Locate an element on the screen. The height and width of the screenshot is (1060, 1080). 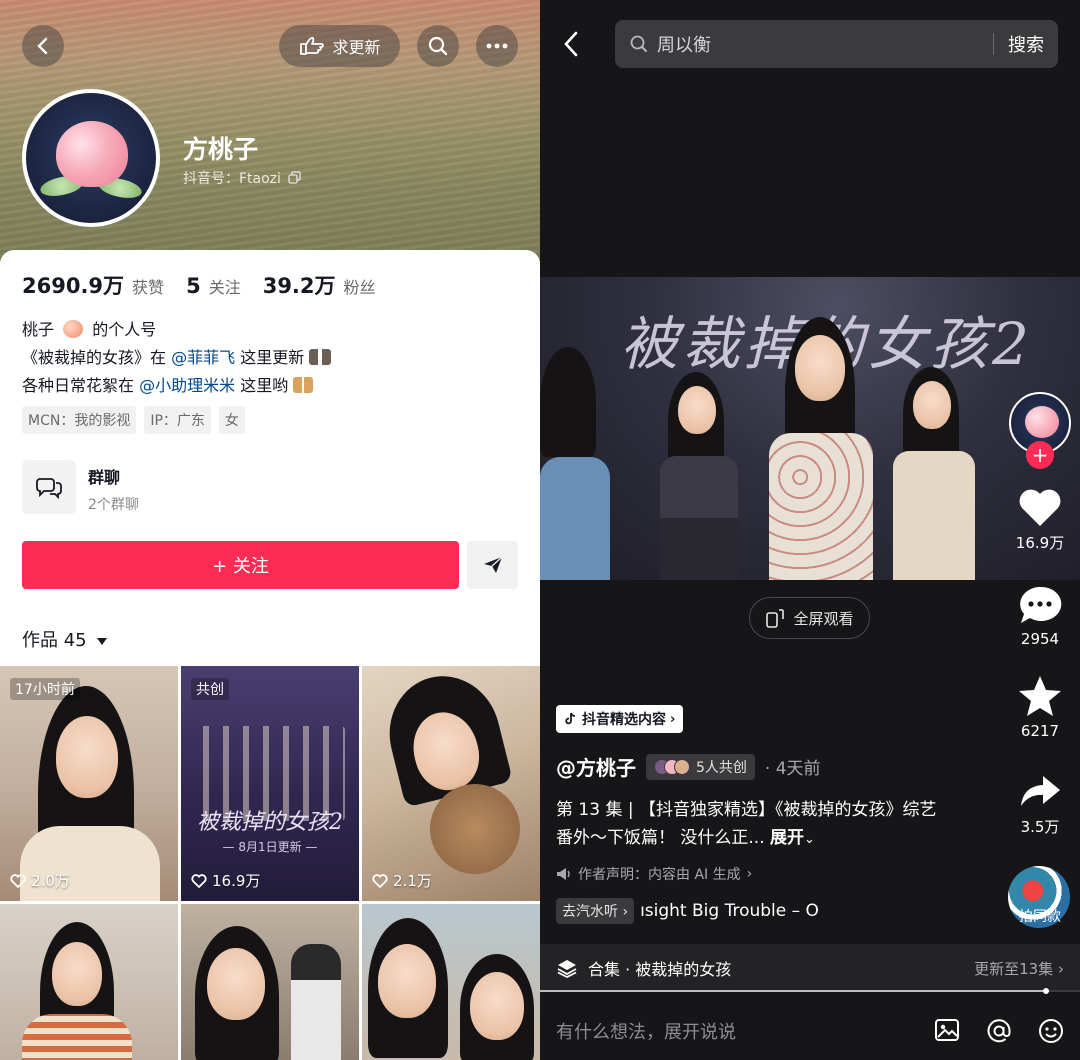
declaration-text: 作者声明：内容由 AI 生成 is located at coordinates (659, 875).